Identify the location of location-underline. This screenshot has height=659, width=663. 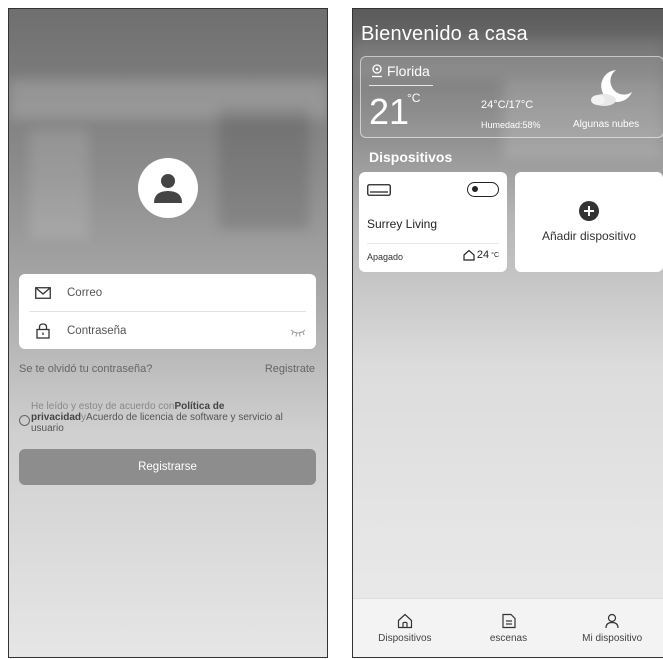
(401, 85).